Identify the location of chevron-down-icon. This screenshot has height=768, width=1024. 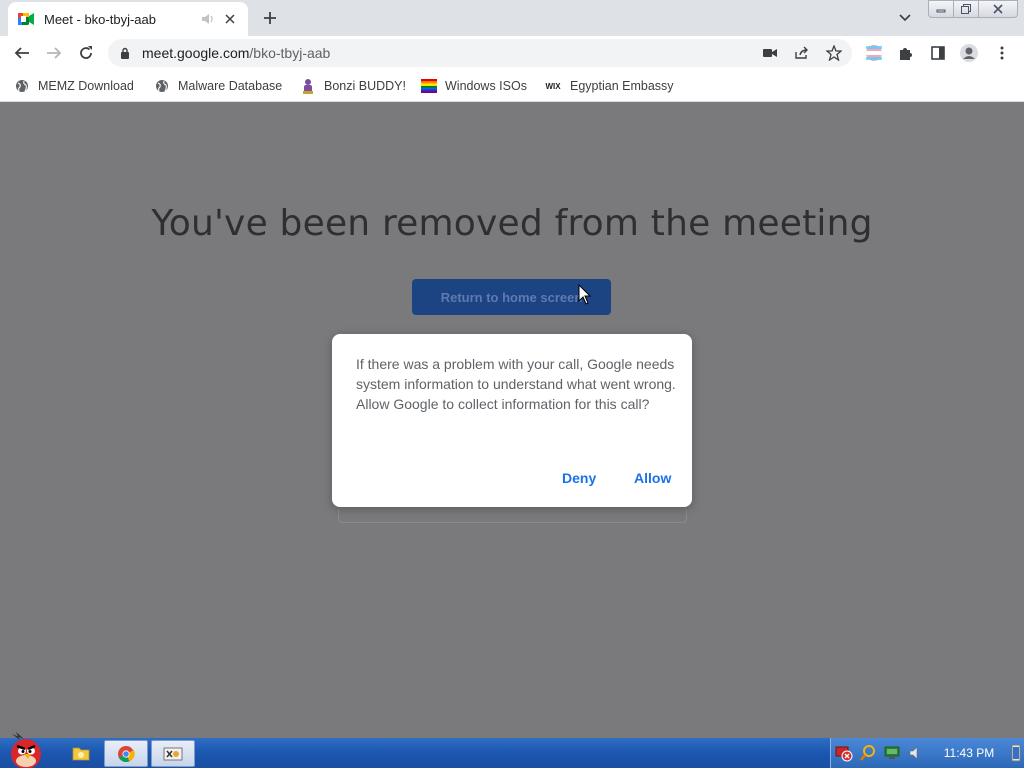
(905, 18).